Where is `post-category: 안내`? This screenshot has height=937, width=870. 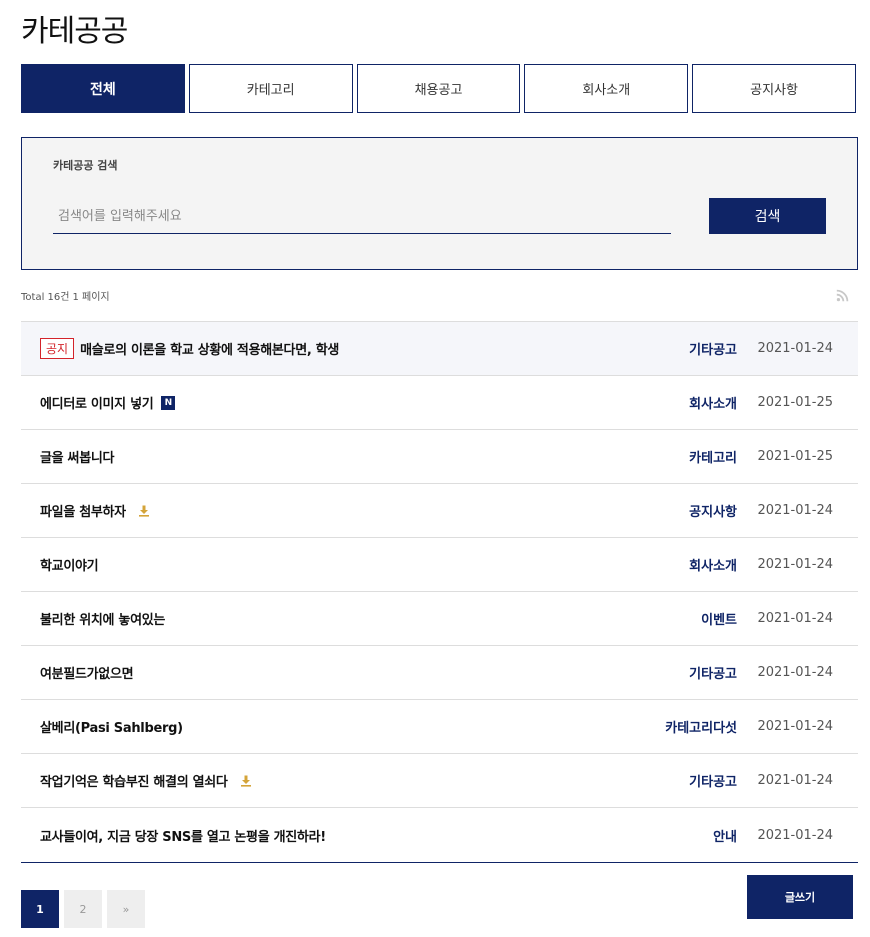 post-category: 안내 is located at coordinates (725, 835).